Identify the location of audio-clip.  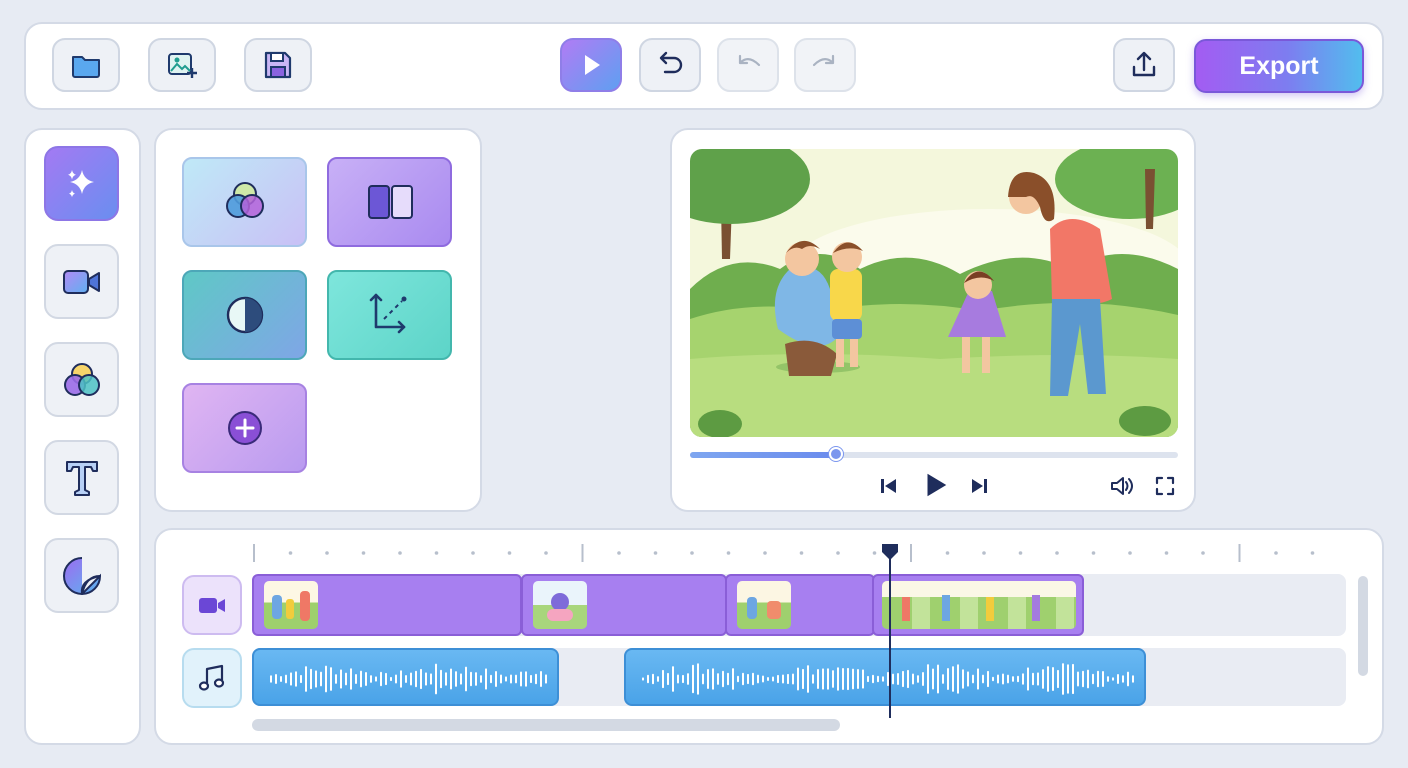
(405, 677).